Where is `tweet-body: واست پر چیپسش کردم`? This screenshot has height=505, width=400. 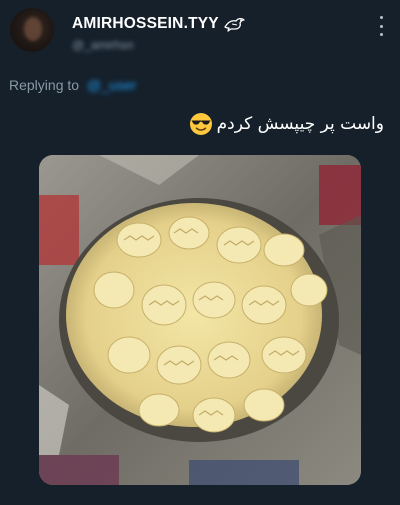 tweet-body: واست پر چیپسش کردم is located at coordinates (300, 124).